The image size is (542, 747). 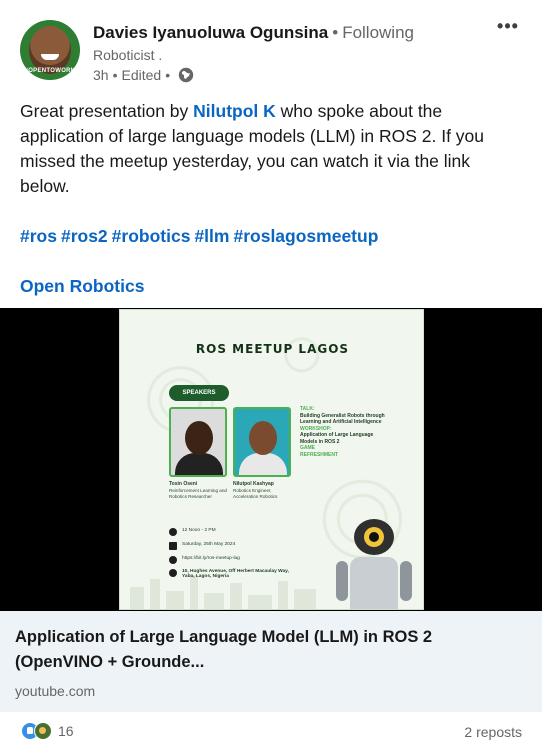 I want to click on event-time-row: 12 Noon - 2 PM, so click(x=192, y=532).